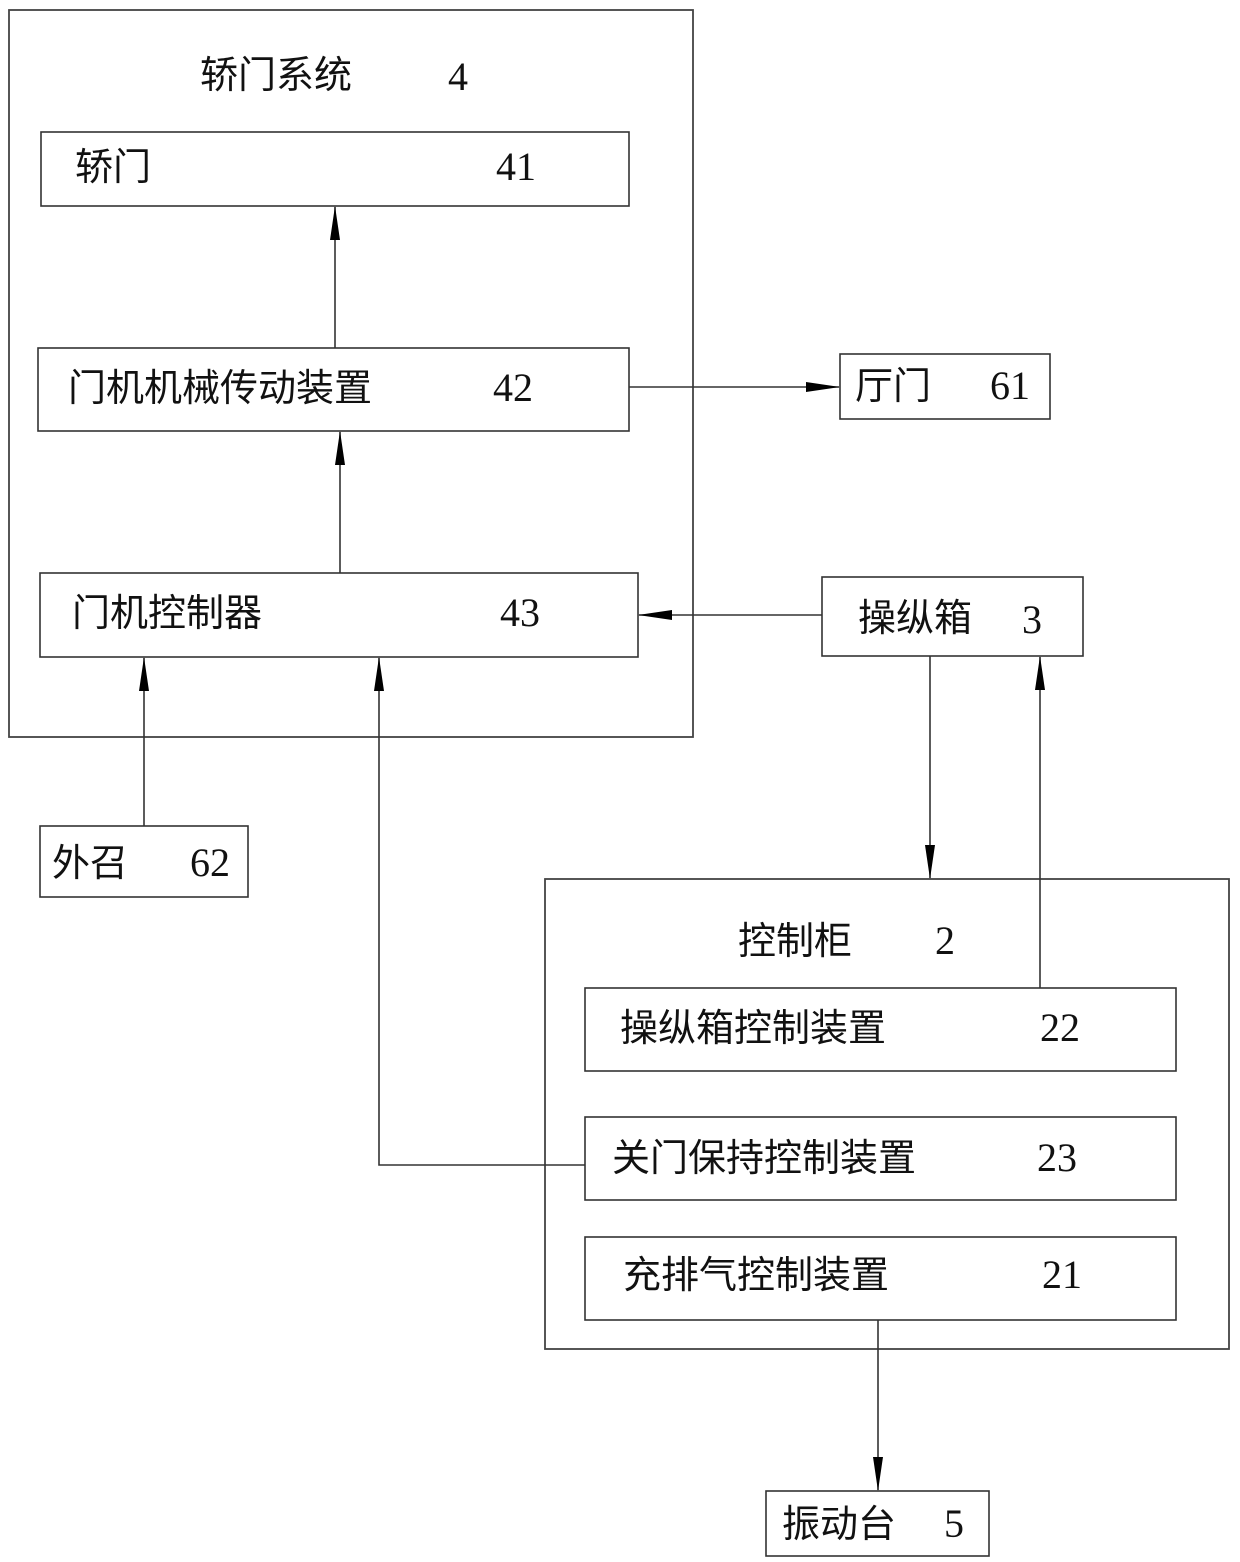 Image resolution: width=1240 pixels, height=1562 pixels. I want to click on door-close-hold-device-node: 关门保持控制装置 23, so click(880, 1158).